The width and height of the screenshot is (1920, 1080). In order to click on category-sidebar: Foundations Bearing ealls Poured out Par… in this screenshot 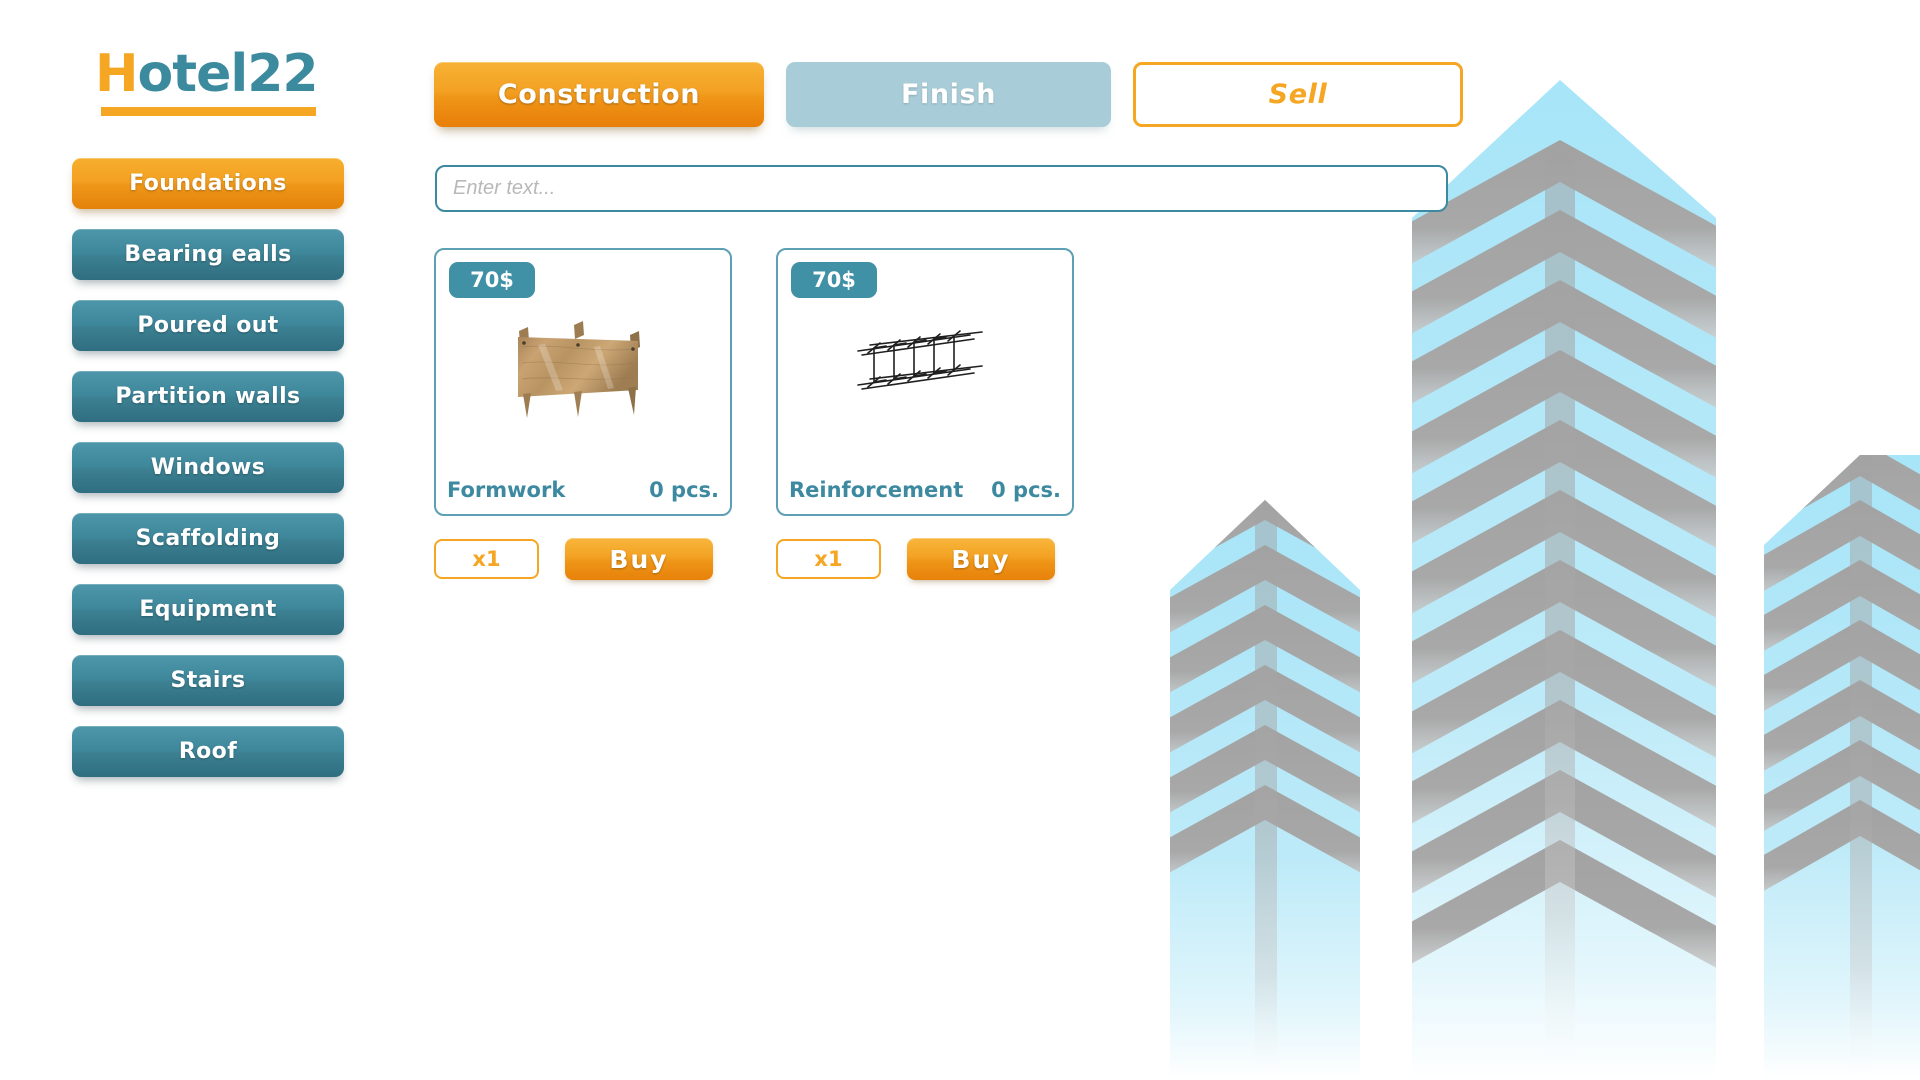, I will do `click(208, 477)`.